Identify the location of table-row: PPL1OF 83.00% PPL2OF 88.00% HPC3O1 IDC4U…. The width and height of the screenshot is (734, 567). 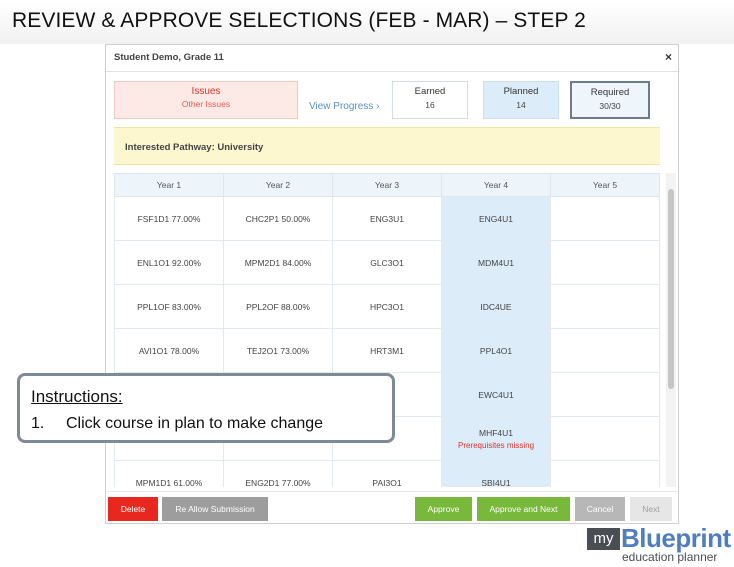
(387, 306).